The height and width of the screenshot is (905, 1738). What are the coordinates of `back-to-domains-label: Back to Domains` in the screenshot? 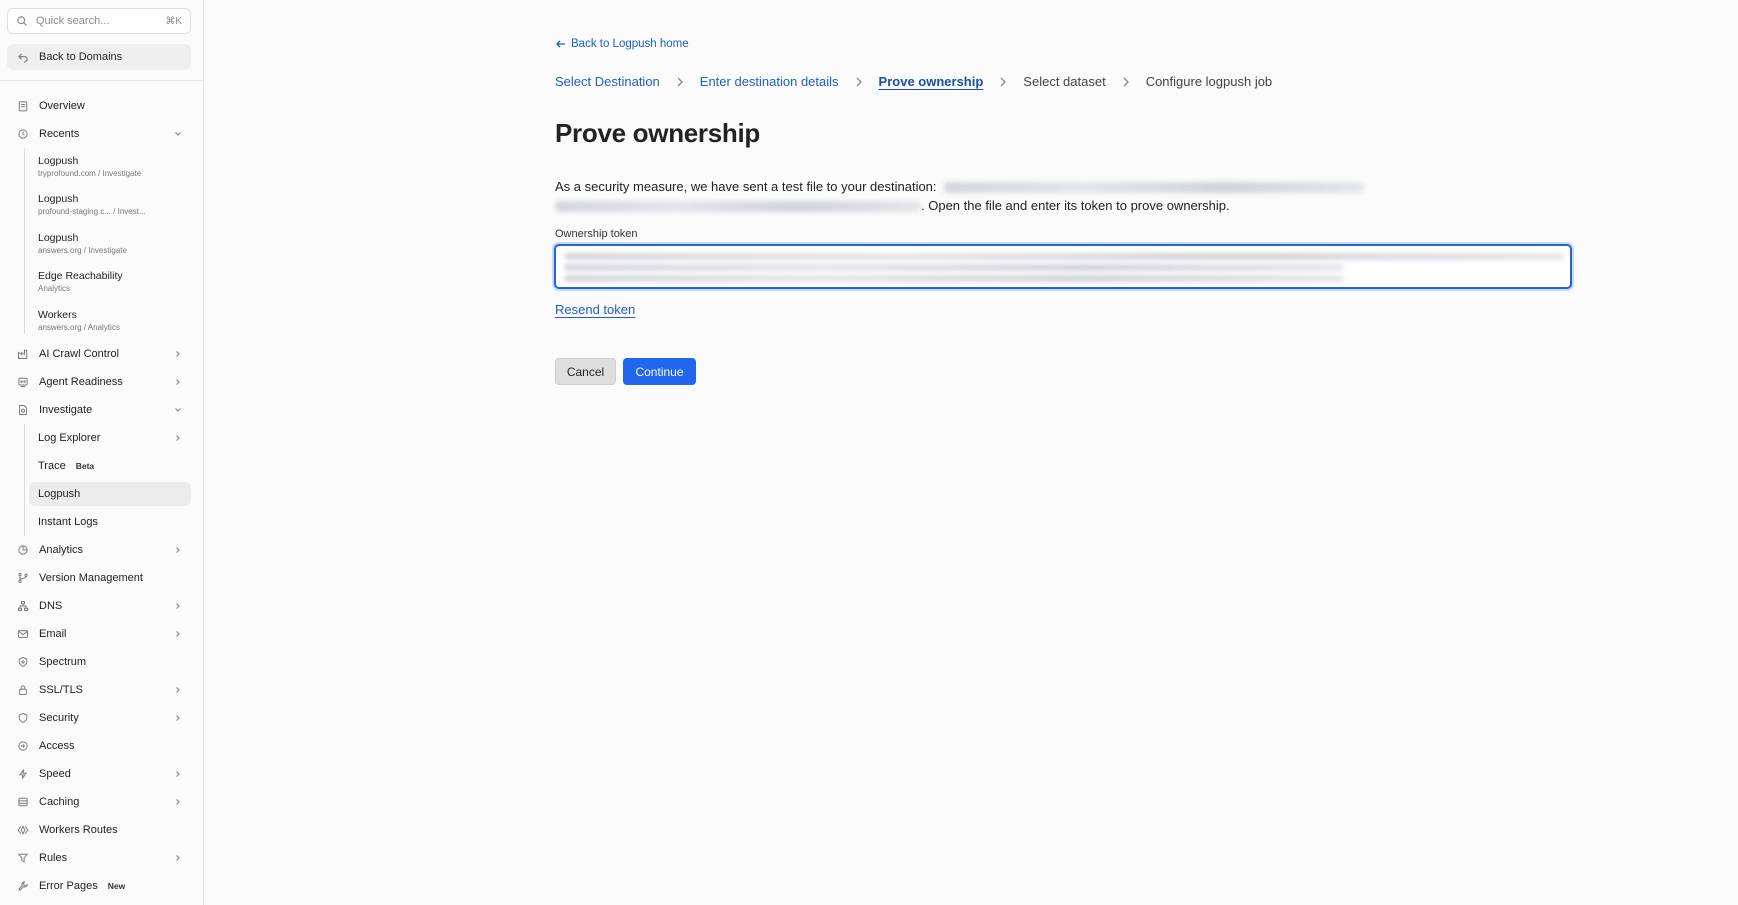 It's located at (81, 57).